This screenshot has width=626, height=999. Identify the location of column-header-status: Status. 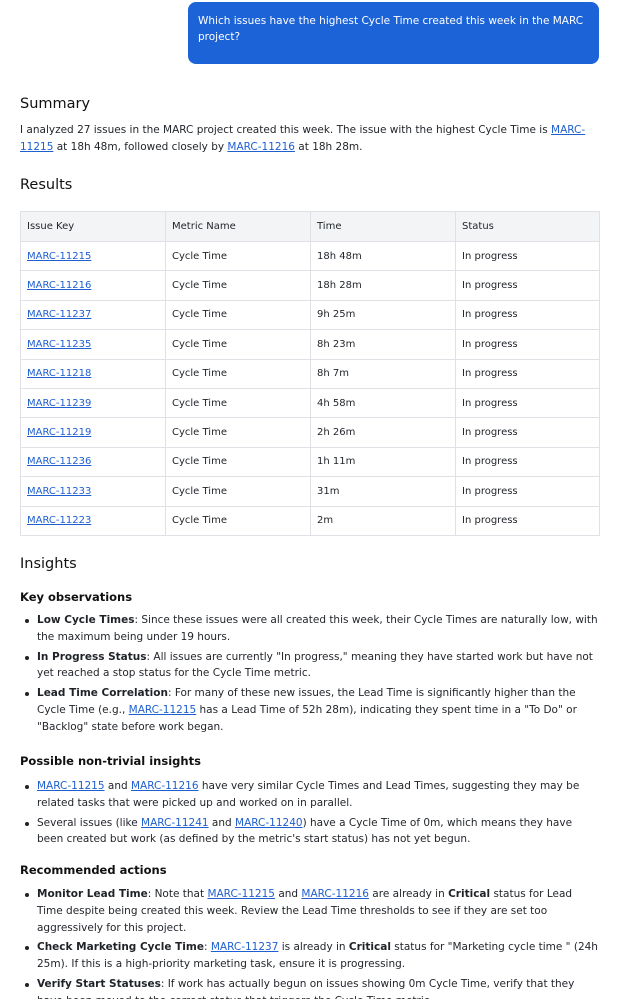
(527, 226).